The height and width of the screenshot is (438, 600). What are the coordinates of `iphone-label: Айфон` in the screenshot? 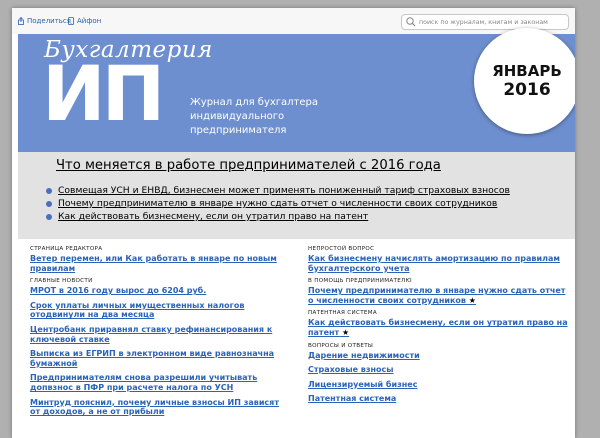 It's located at (89, 21).